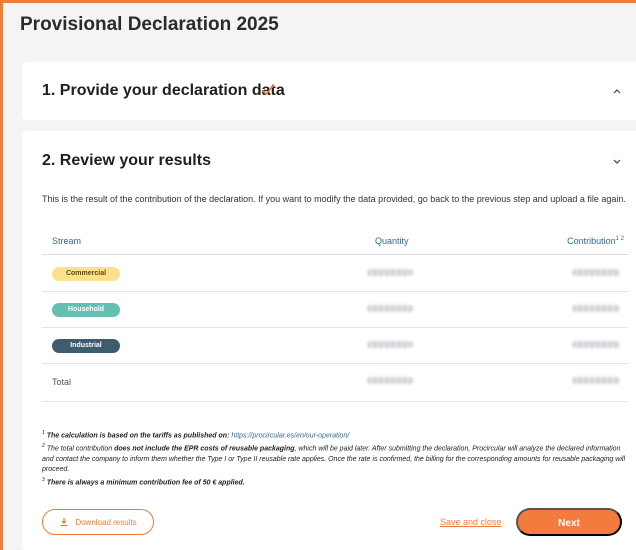 The width and height of the screenshot is (636, 550). I want to click on download-results-label: Download results, so click(106, 522).